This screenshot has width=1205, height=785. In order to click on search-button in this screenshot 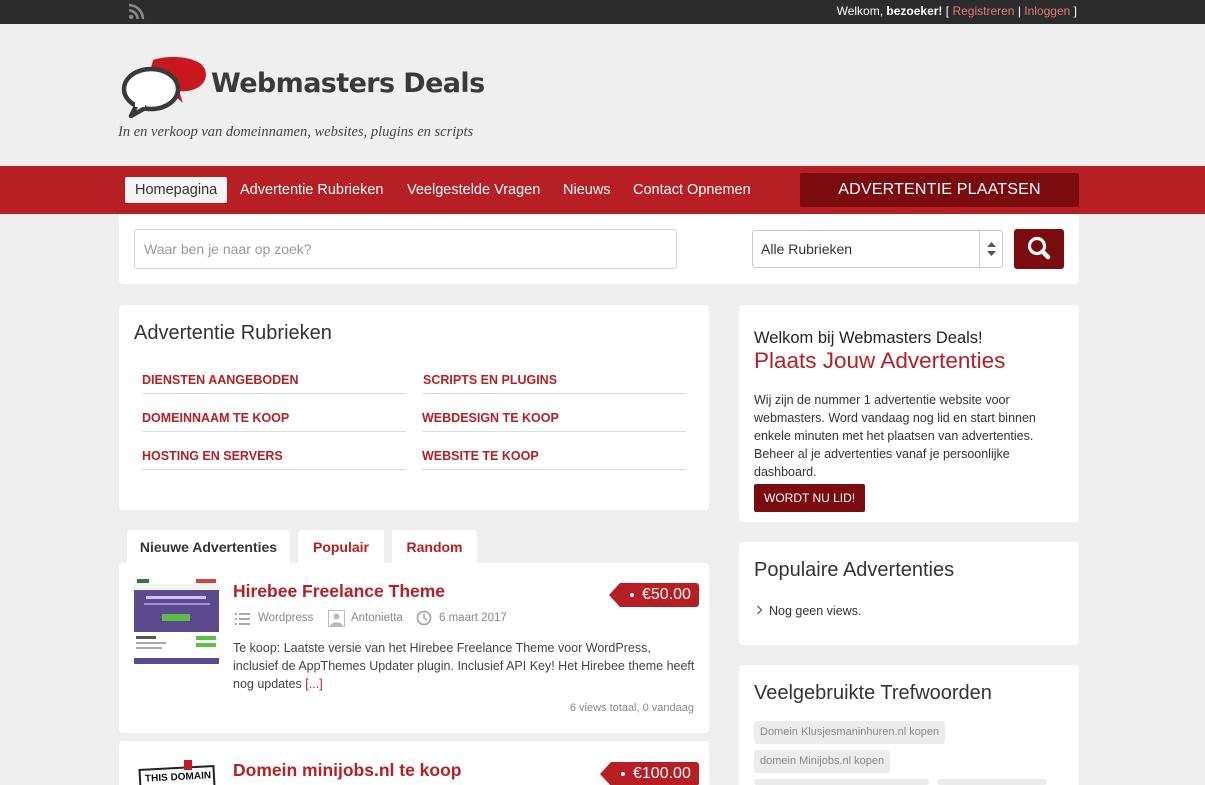, I will do `click(1039, 249)`.